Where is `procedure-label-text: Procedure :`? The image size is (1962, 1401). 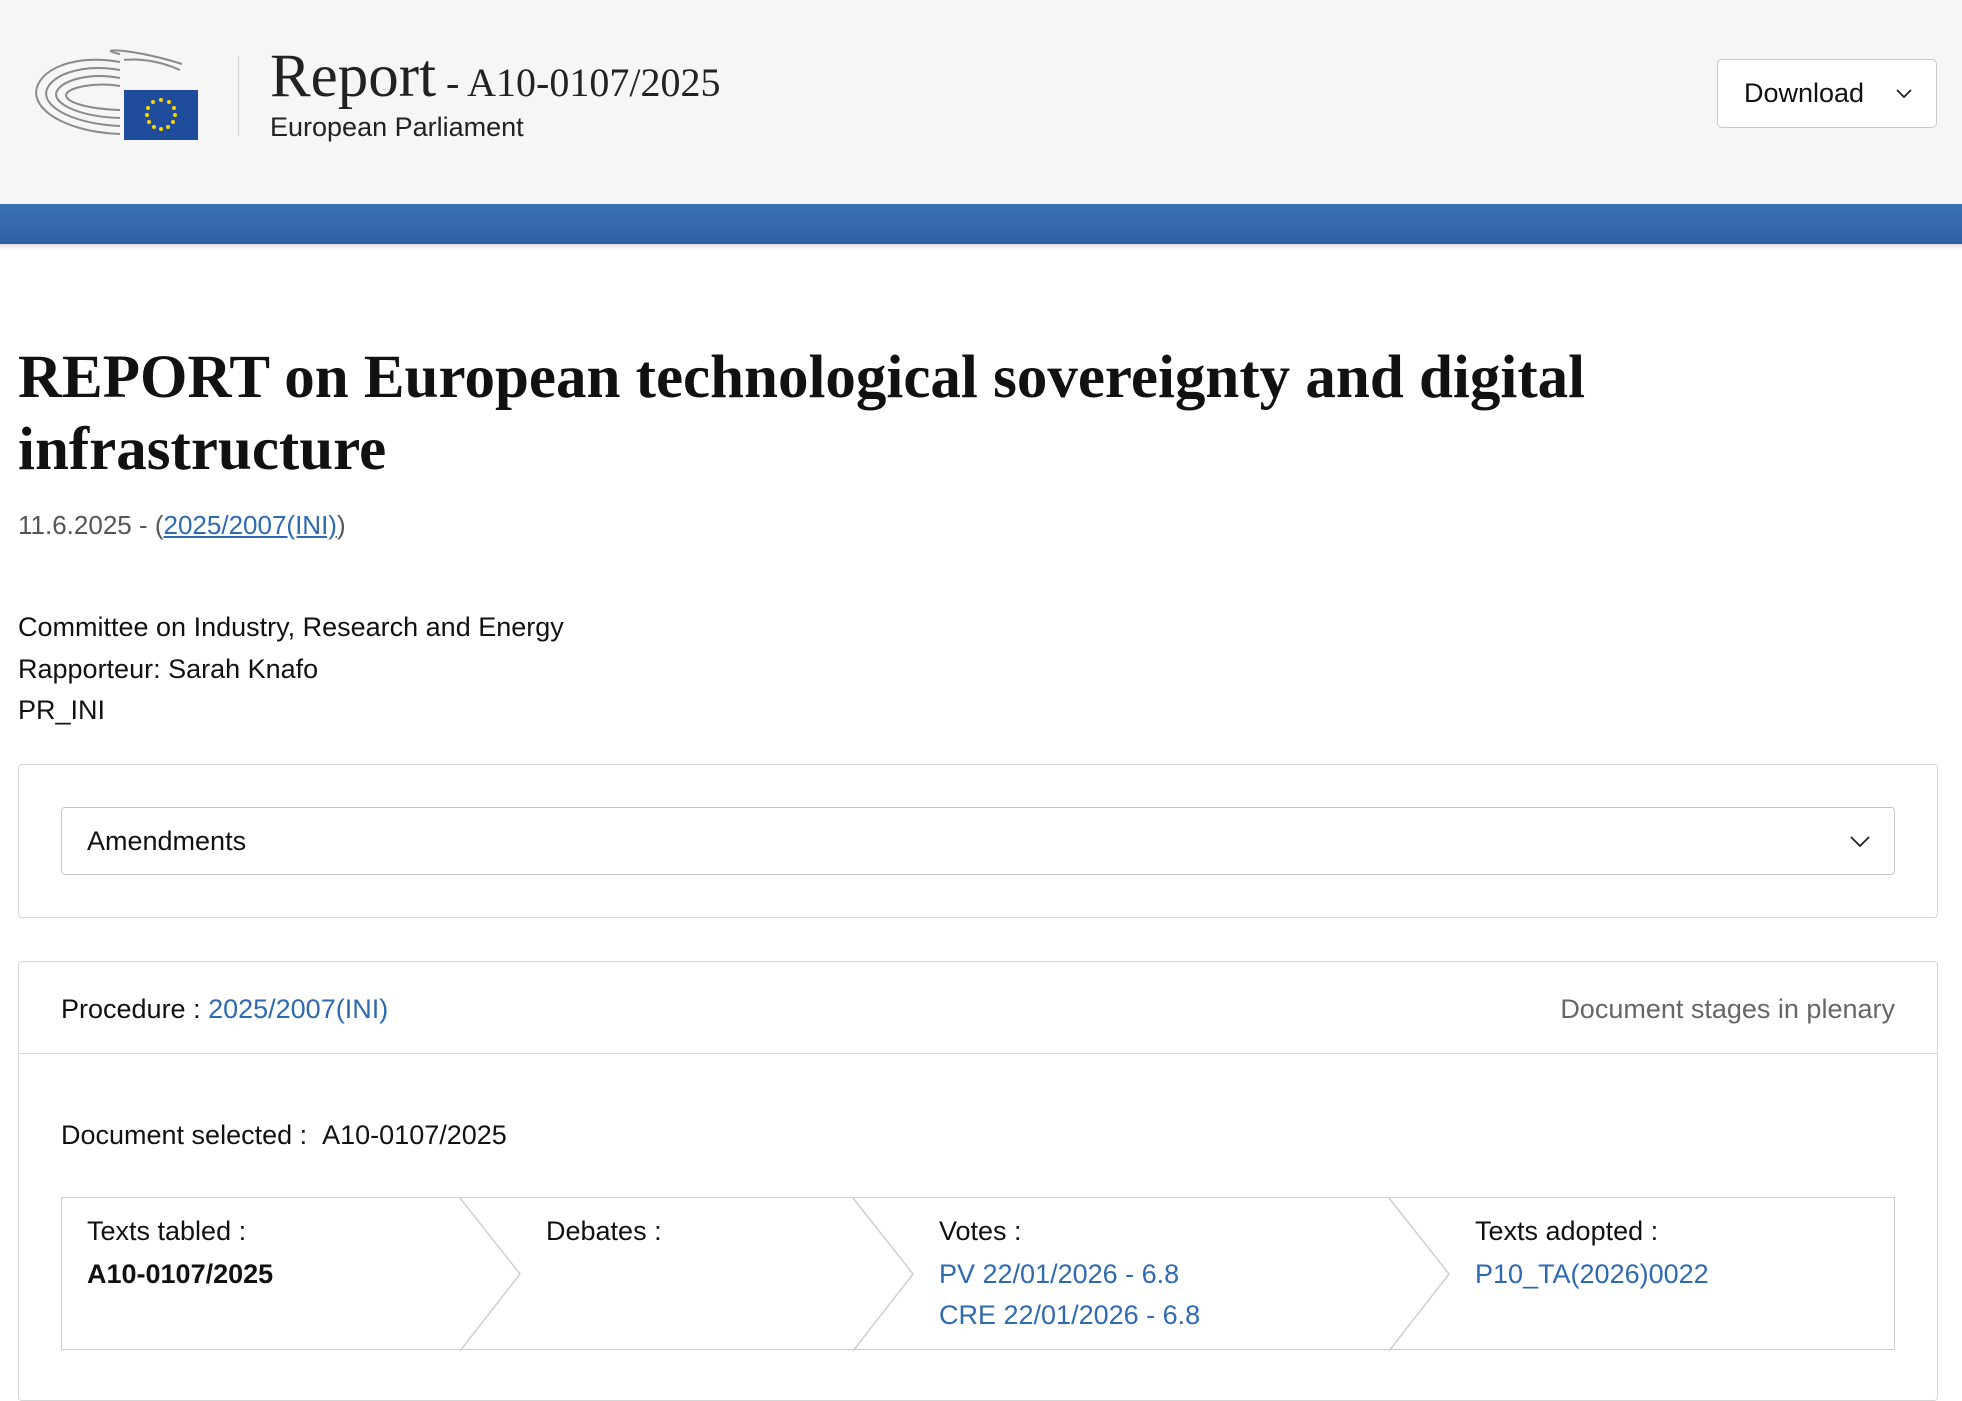
procedure-label-text: Procedure : is located at coordinates (135, 1009).